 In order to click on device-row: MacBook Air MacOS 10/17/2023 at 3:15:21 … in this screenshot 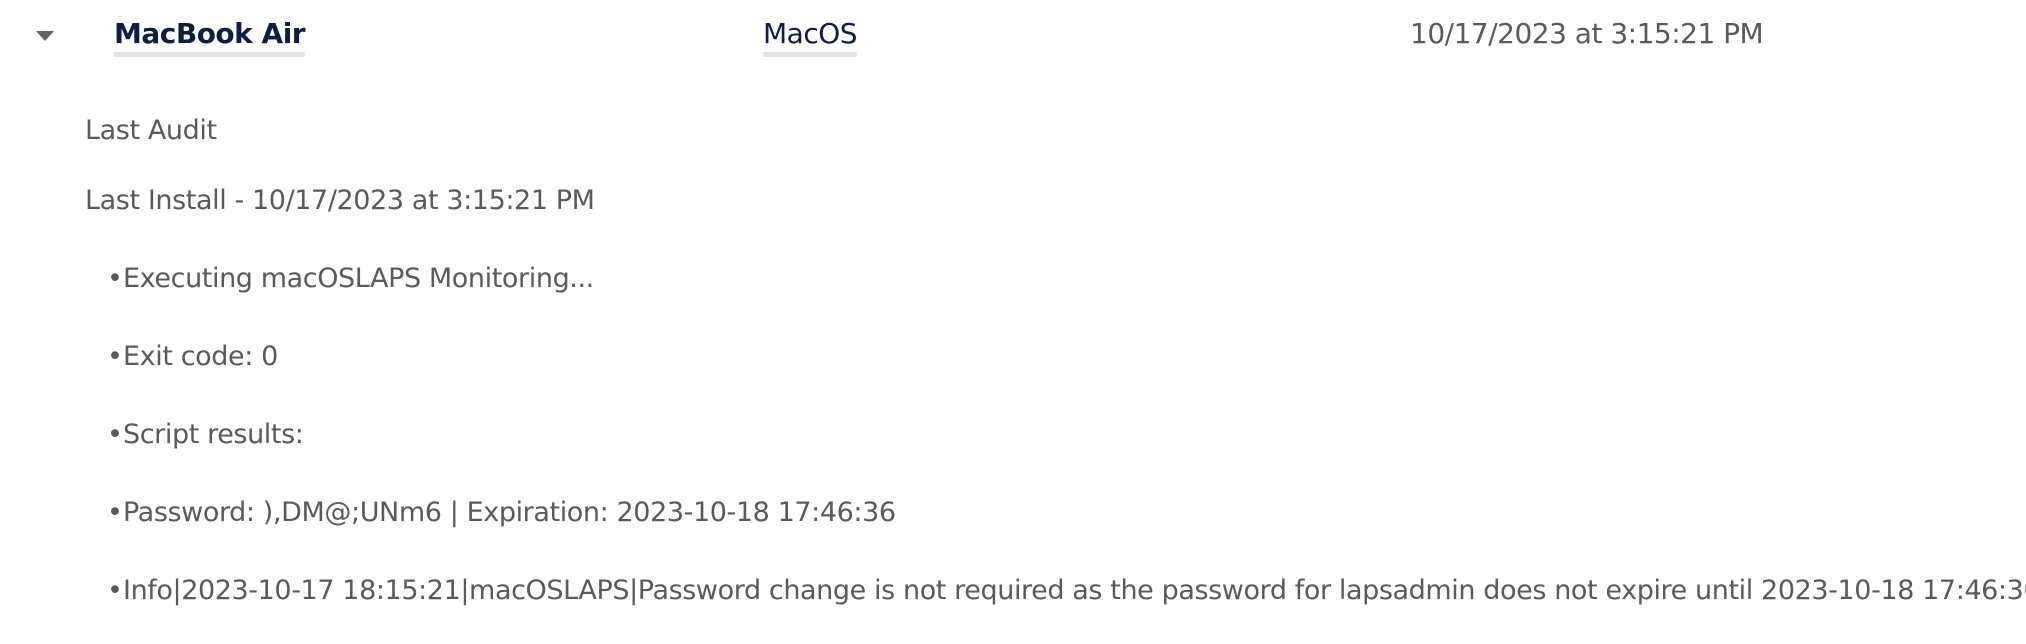, I will do `click(1013, 36)`.